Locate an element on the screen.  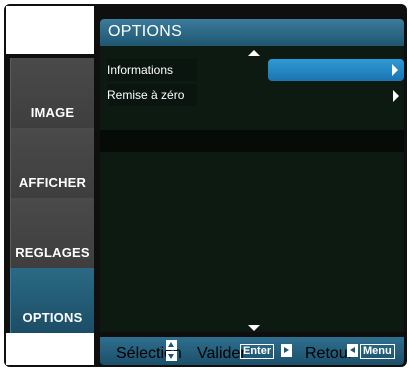
enter-key-label: Enter is located at coordinates (257, 351).